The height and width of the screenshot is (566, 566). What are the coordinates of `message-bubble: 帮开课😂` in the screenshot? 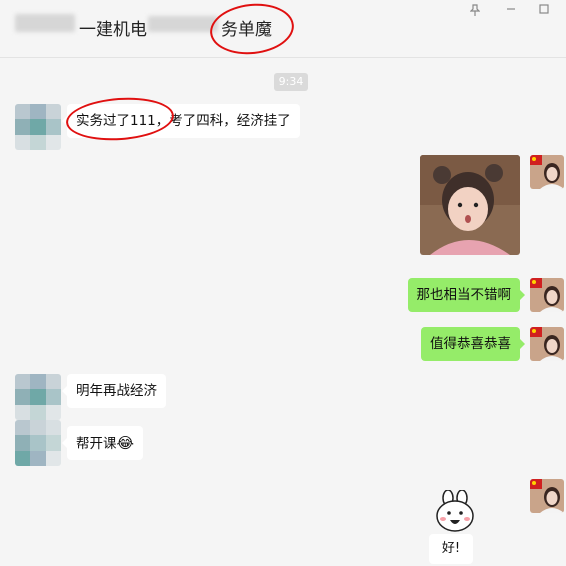 It's located at (102, 443).